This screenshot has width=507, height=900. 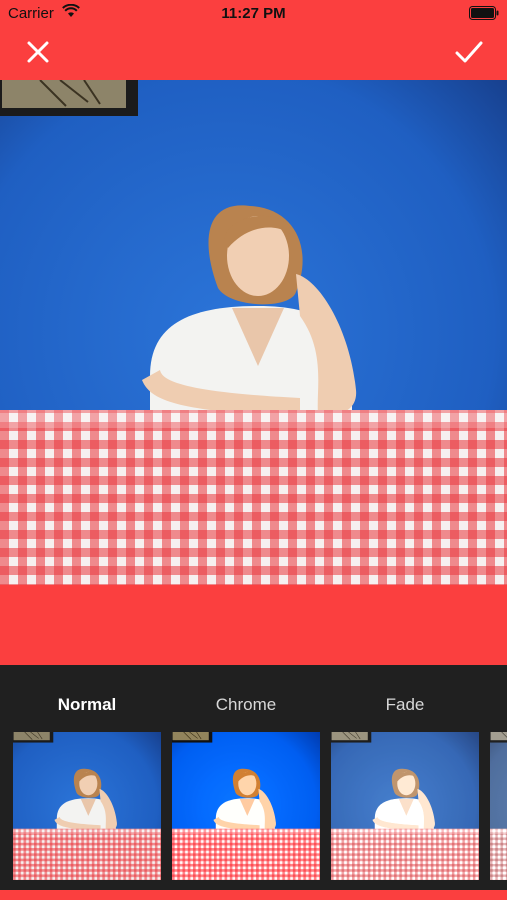 What do you see at coordinates (87, 704) in the screenshot?
I see `filter-label: Normal` at bounding box center [87, 704].